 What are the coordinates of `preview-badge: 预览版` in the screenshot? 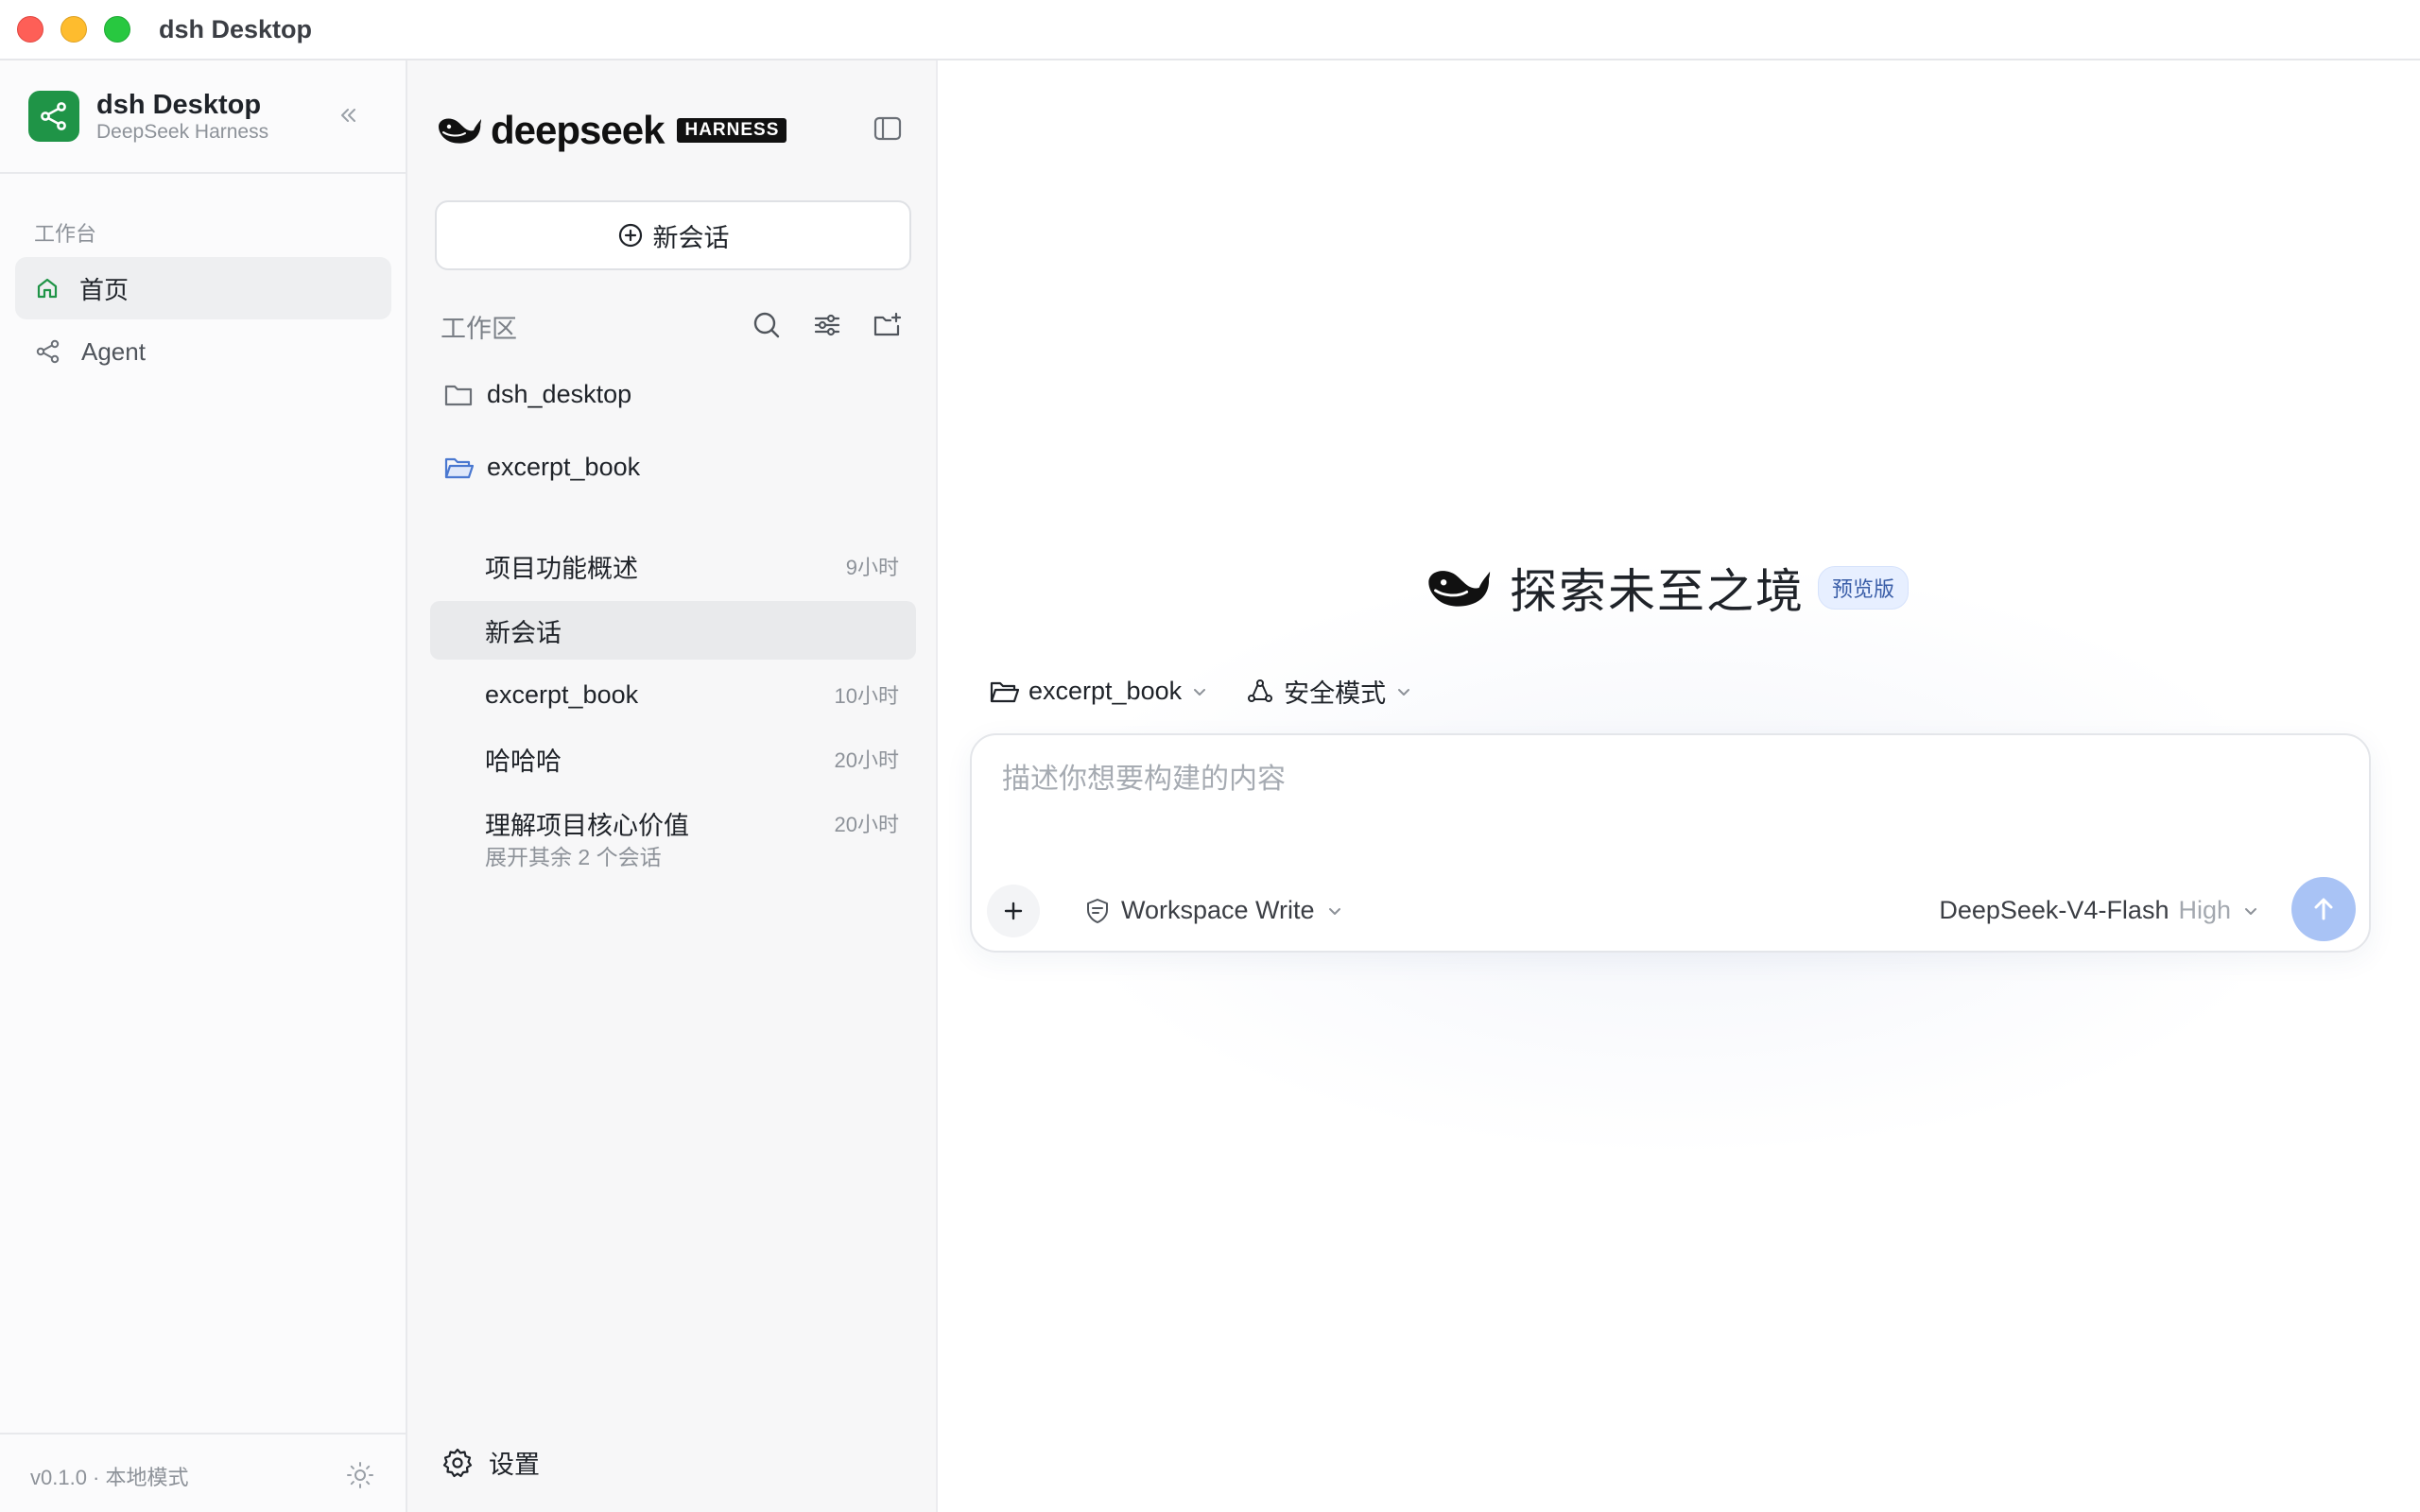 It's located at (1864, 588).